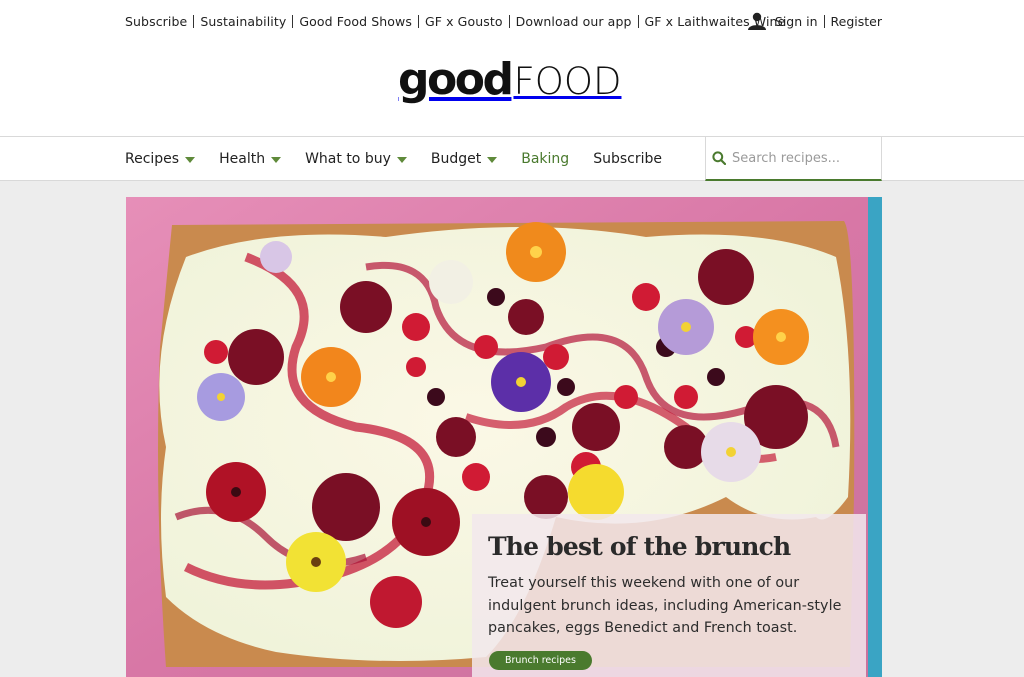 The image size is (1024, 677). I want to click on nav-item-label: Subscribe, so click(627, 158).